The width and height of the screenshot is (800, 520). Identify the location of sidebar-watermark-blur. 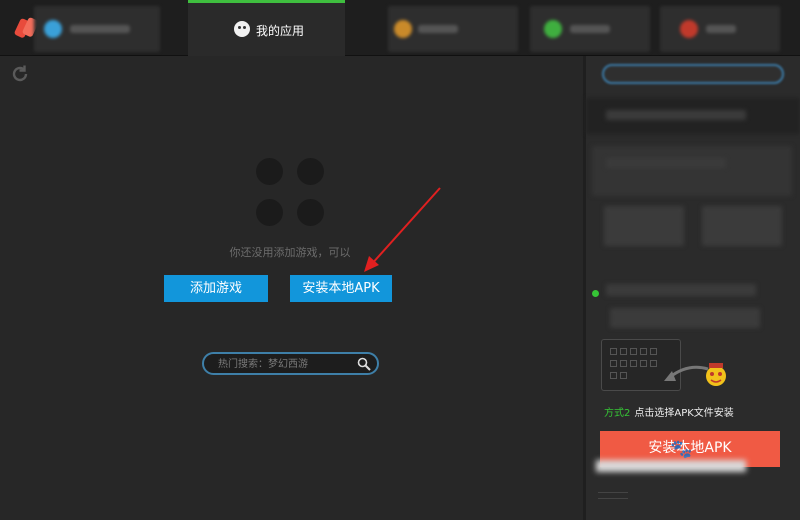
(671, 466).